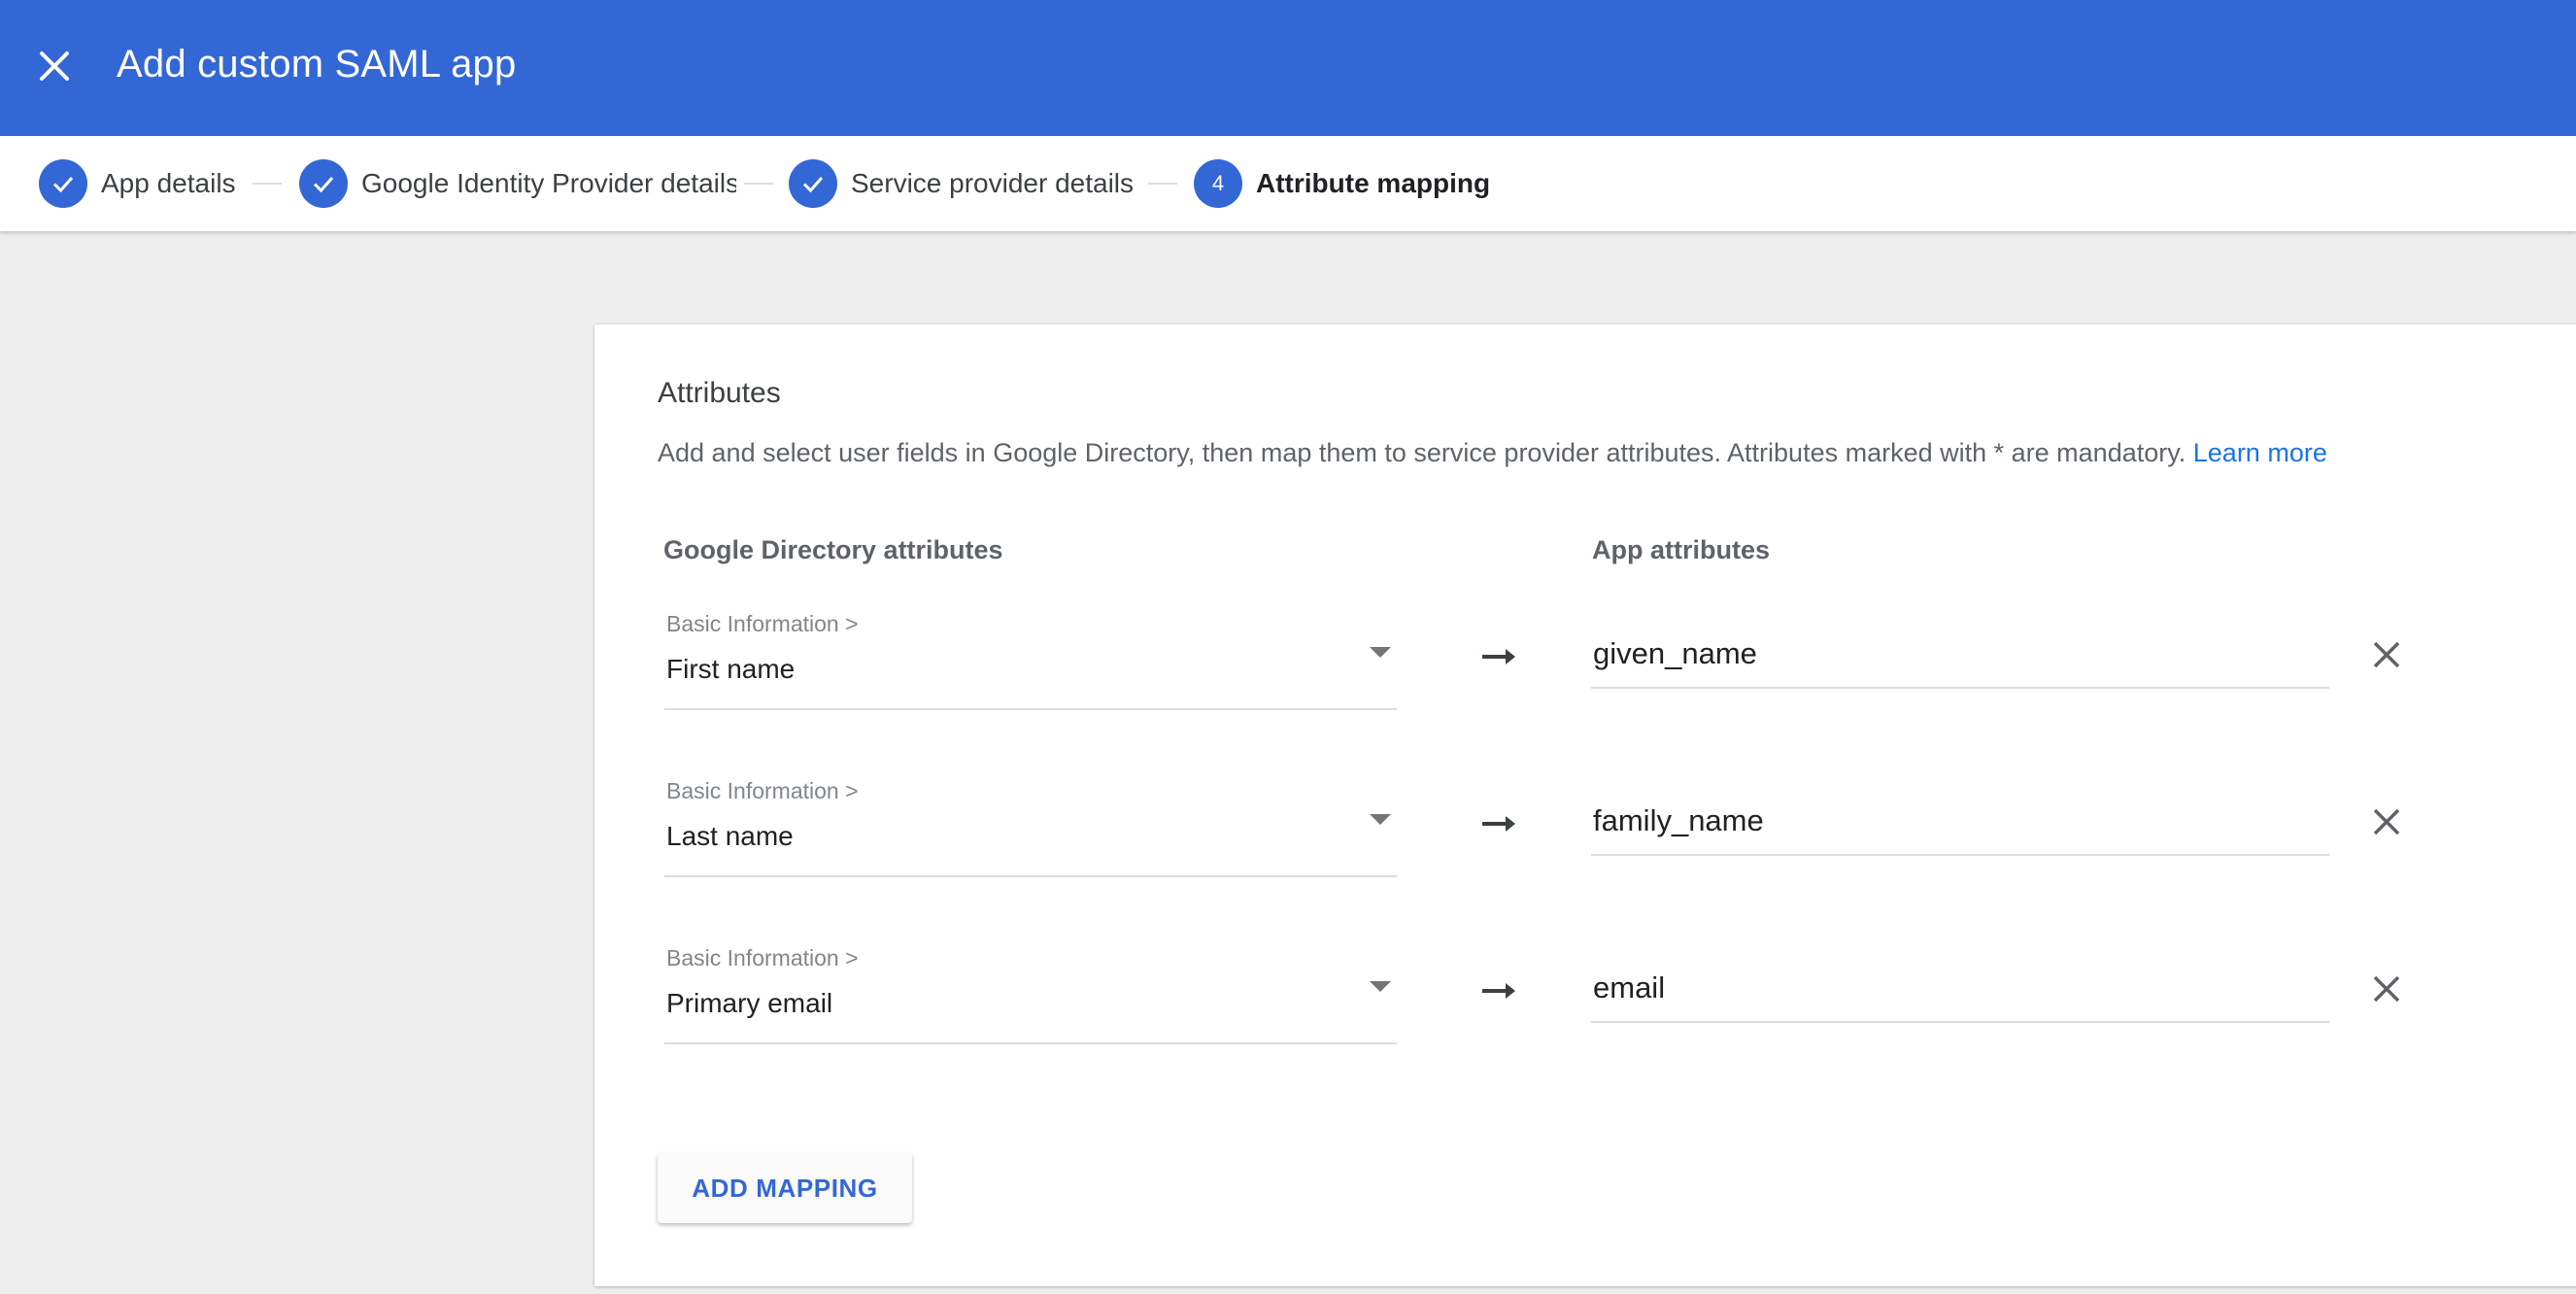 Image resolution: width=2576 pixels, height=1294 pixels. Describe the element at coordinates (1288, 68) in the screenshot. I see `top-app-bar: Add custom SAML app` at that location.